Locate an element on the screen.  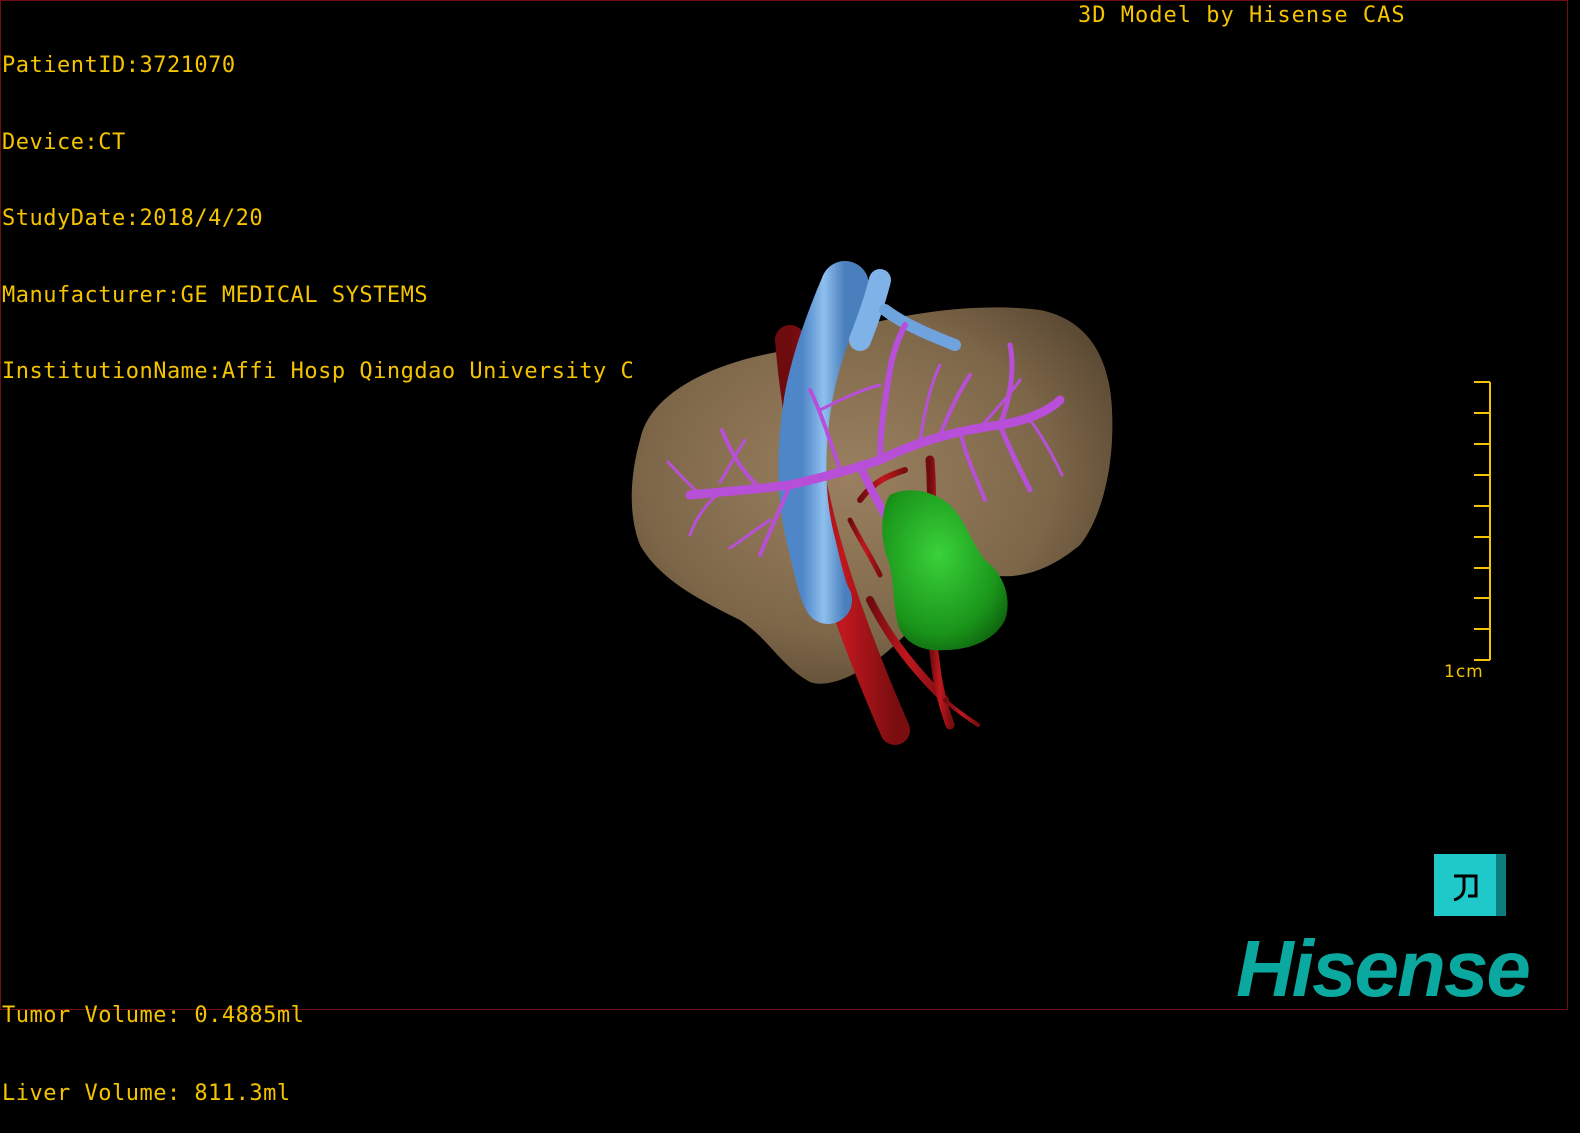
model-credit: 3D Model by Hisense CAS is located at coordinates (1242, 15).